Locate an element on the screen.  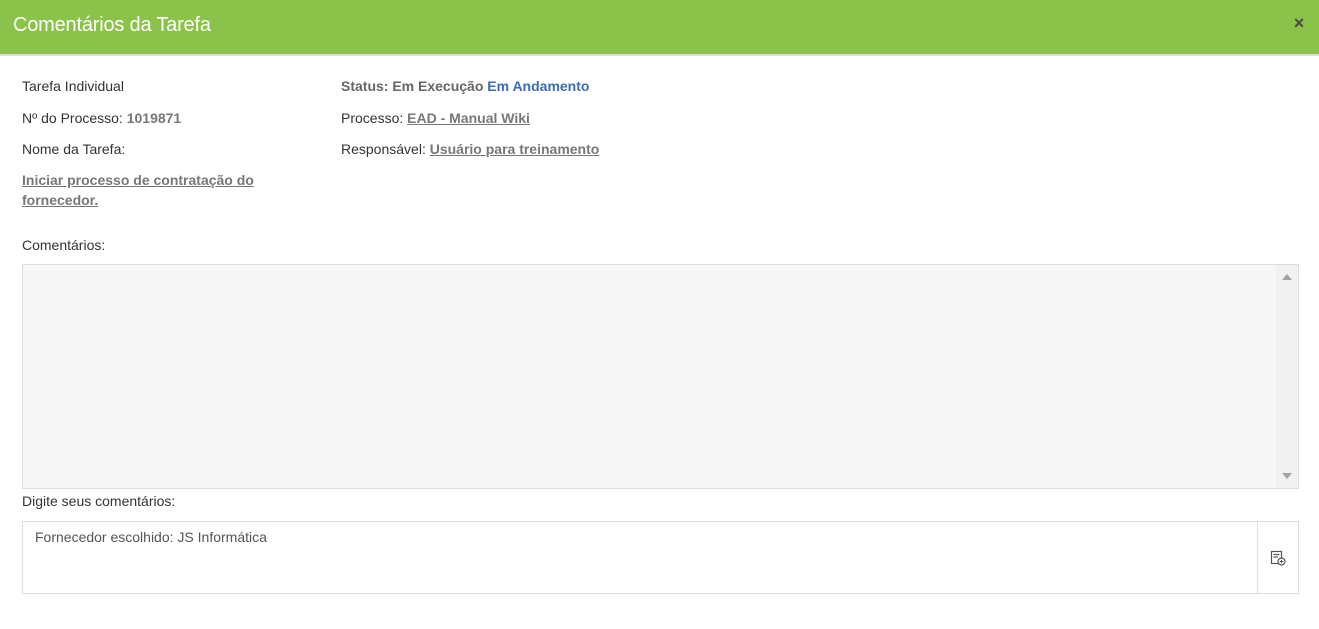
scroll-down-arrow-icon is located at coordinates (1287, 476).